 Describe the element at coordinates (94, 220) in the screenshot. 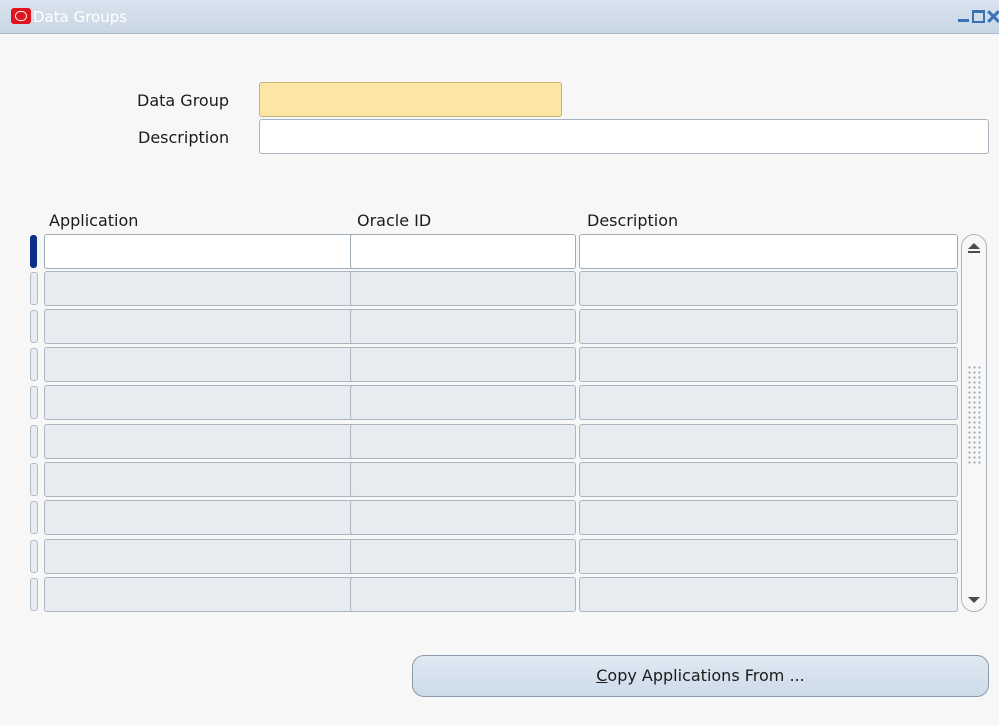

I see `column-header-application: Application` at that location.